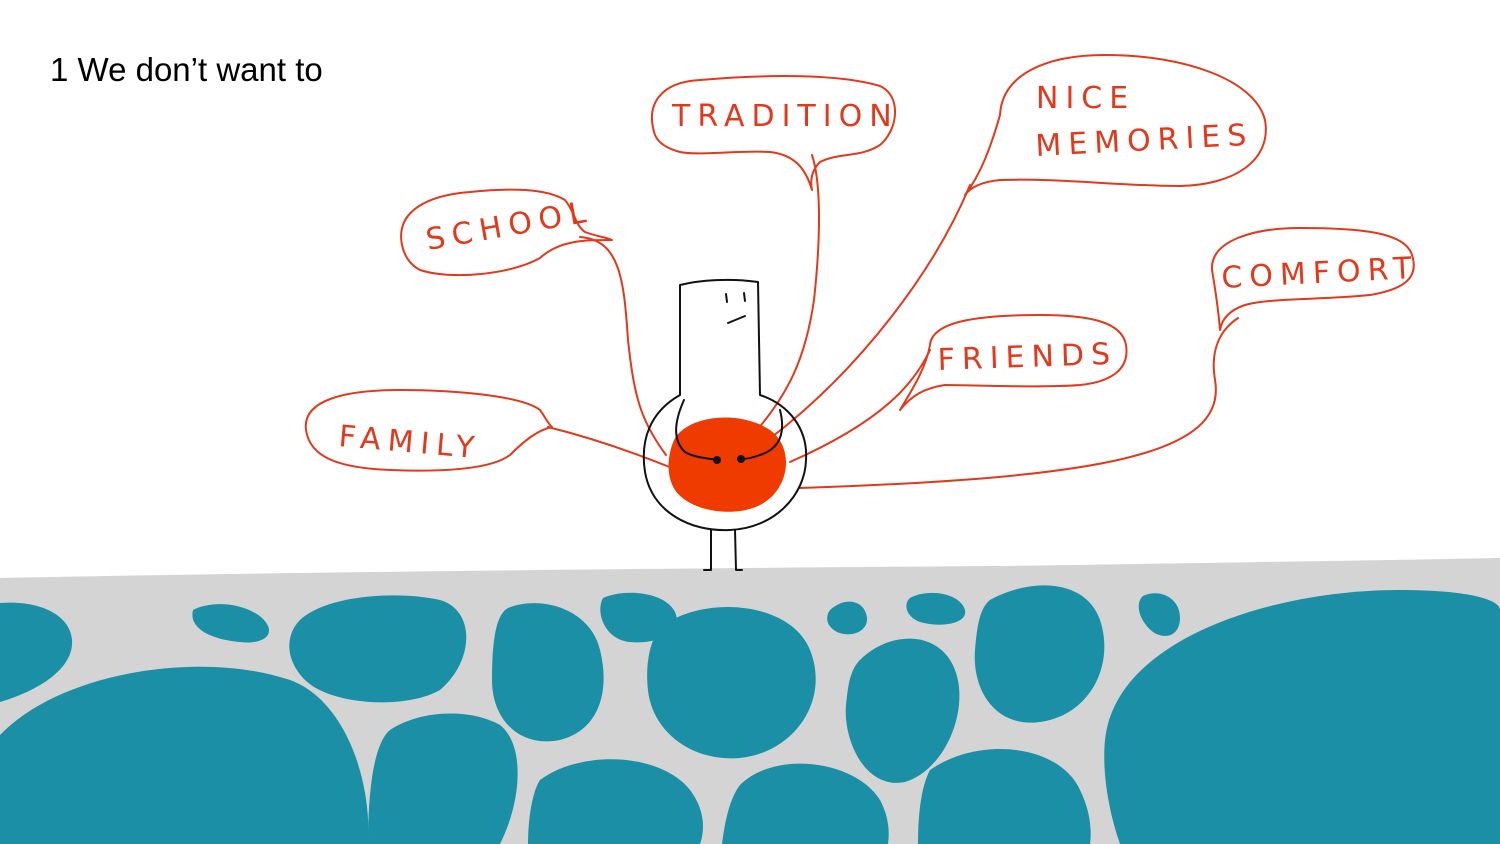 This screenshot has height=844, width=1500. What do you see at coordinates (785, 116) in the screenshot?
I see `bubble-label-tradition: TRADITION` at bounding box center [785, 116].